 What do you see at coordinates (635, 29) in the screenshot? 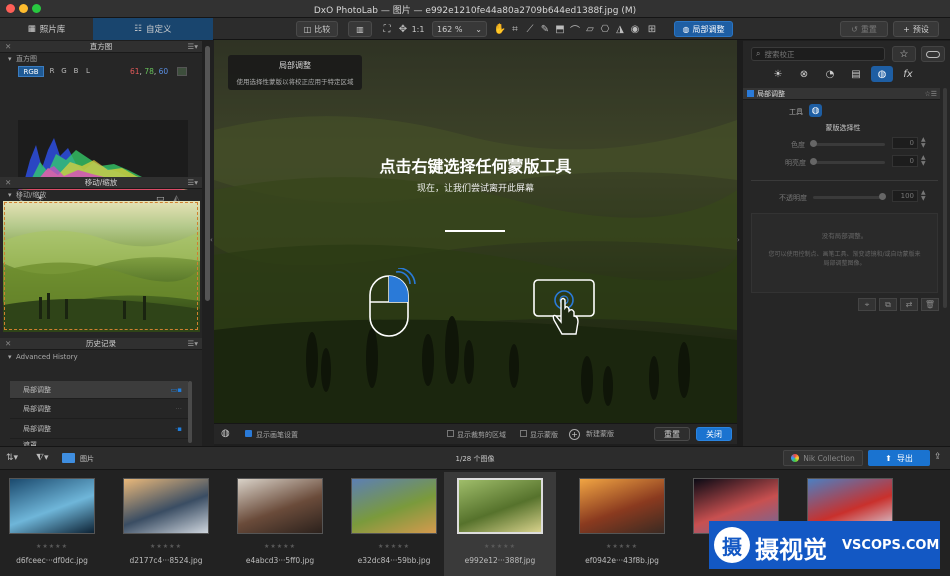
I see `eye-icon: ◉` at bounding box center [635, 29].